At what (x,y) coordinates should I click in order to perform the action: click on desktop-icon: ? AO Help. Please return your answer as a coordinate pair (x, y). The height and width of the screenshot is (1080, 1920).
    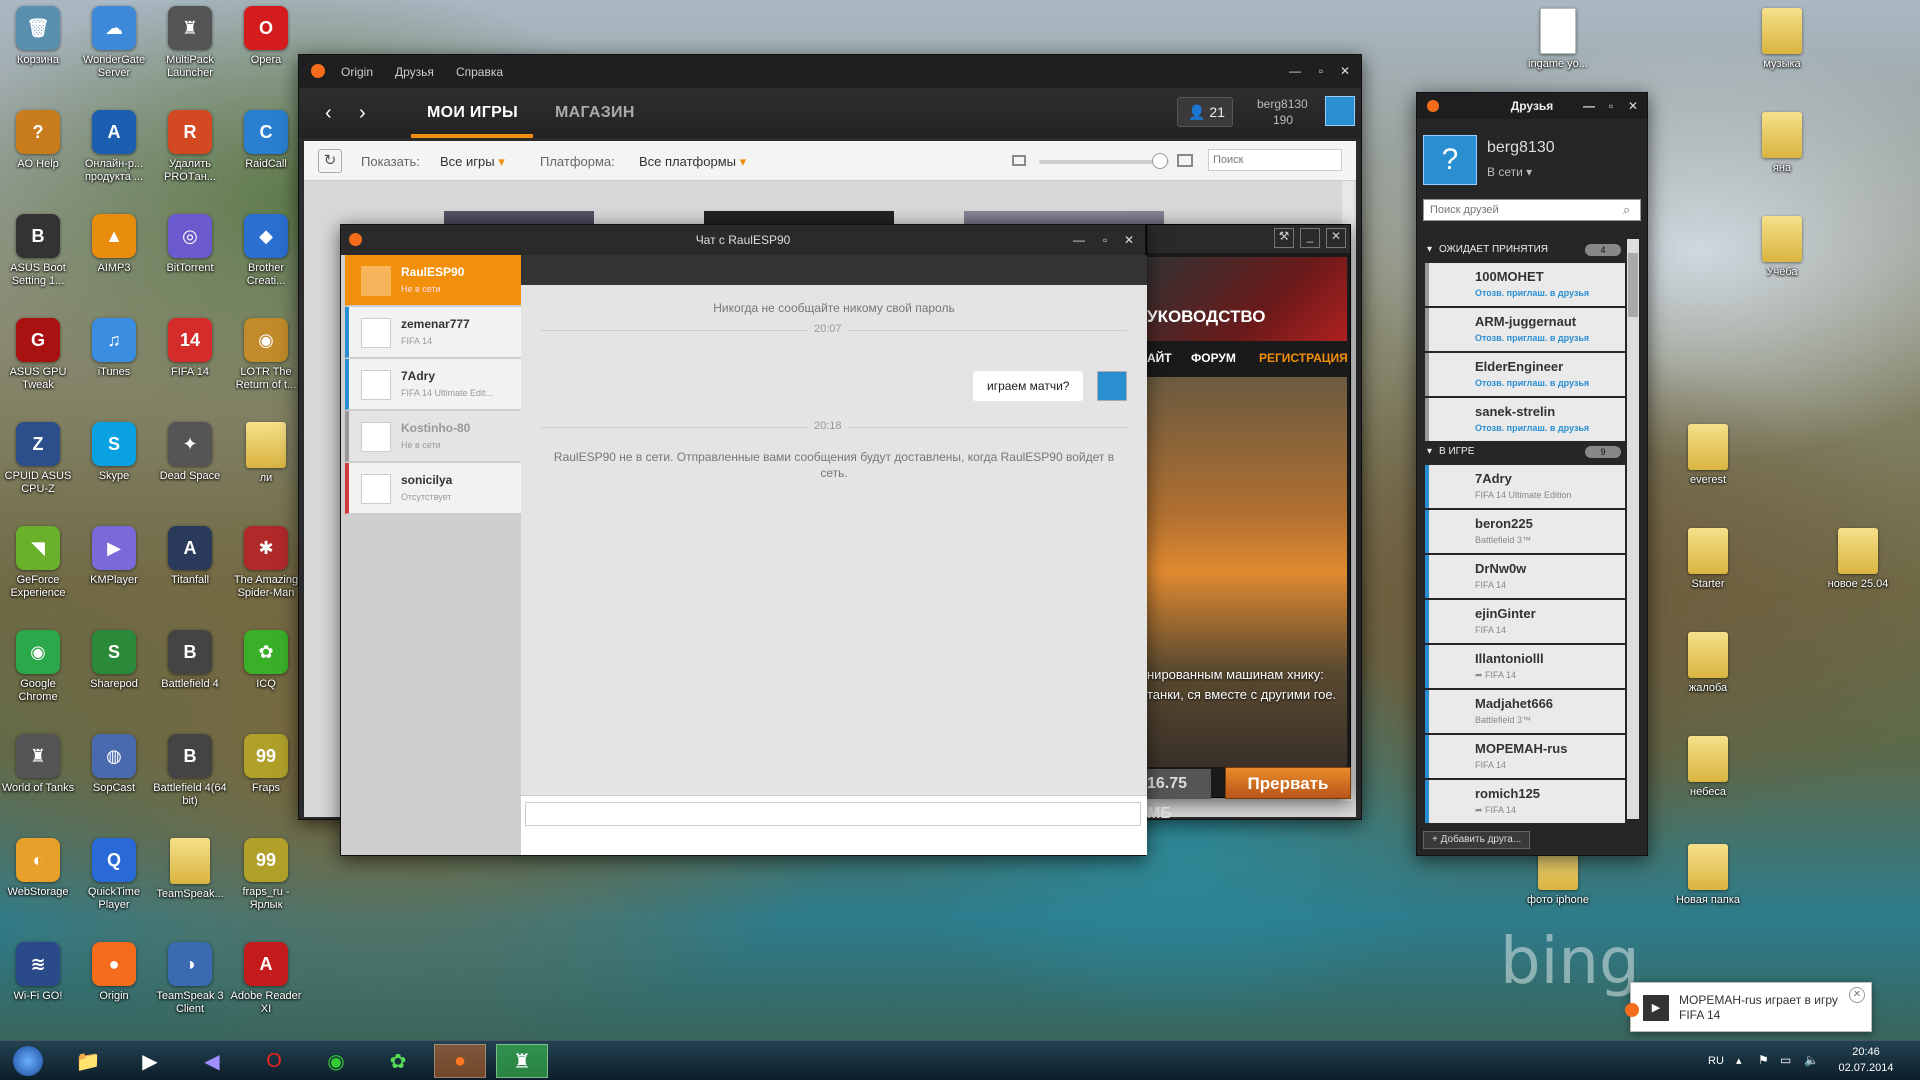
    Looking at the image, I should click on (38, 140).